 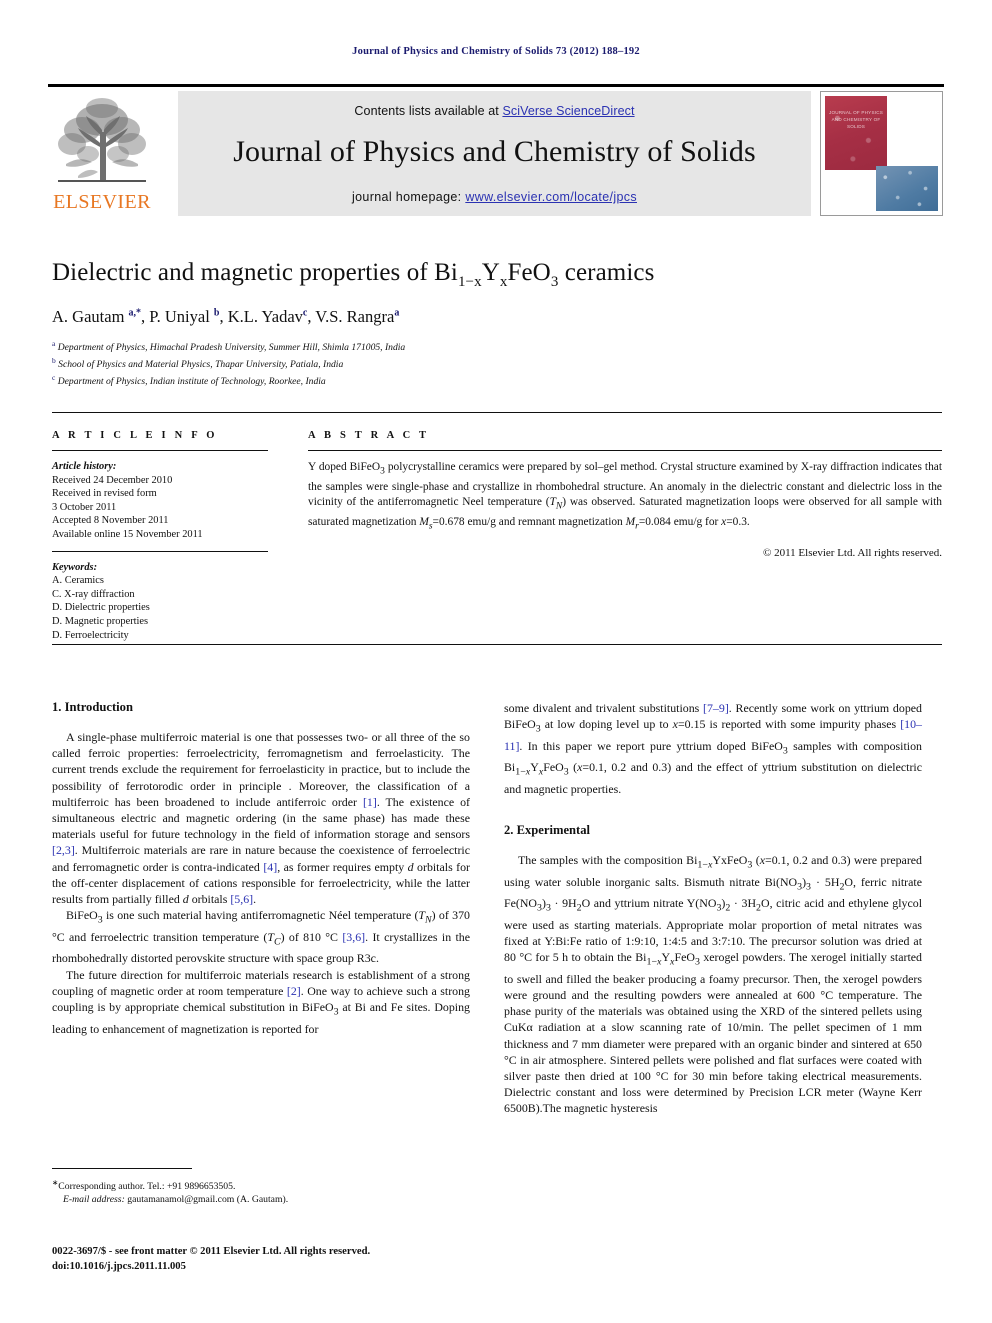 I want to click on elsevier-tree-icon, so click(x=102, y=140).